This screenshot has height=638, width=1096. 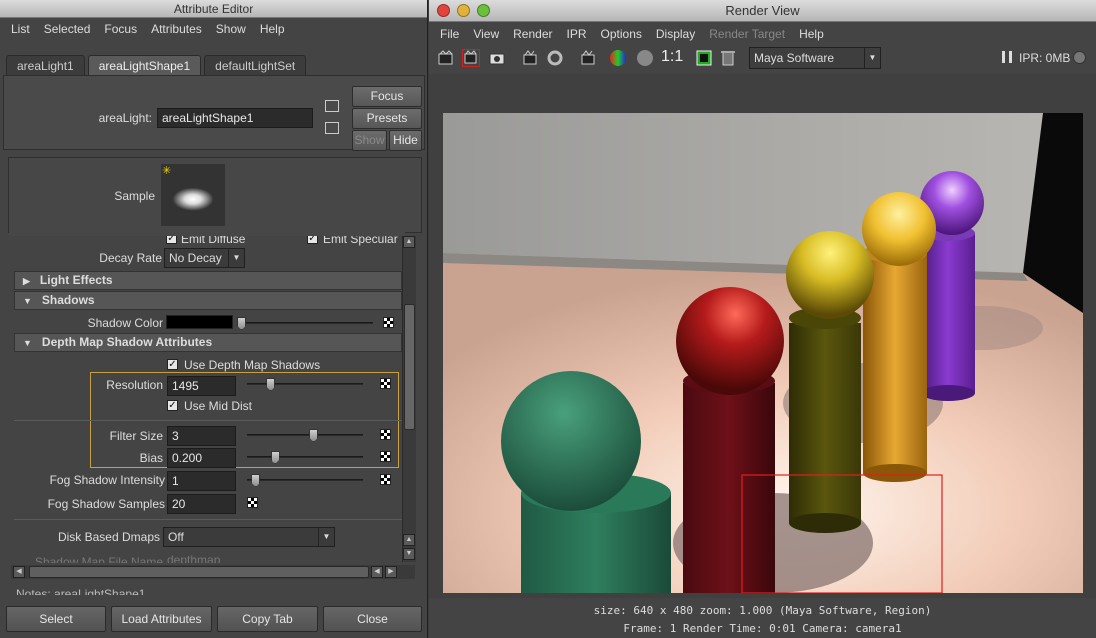 I want to click on renderer-dropdown: Maya Software ▼, so click(x=815, y=58).